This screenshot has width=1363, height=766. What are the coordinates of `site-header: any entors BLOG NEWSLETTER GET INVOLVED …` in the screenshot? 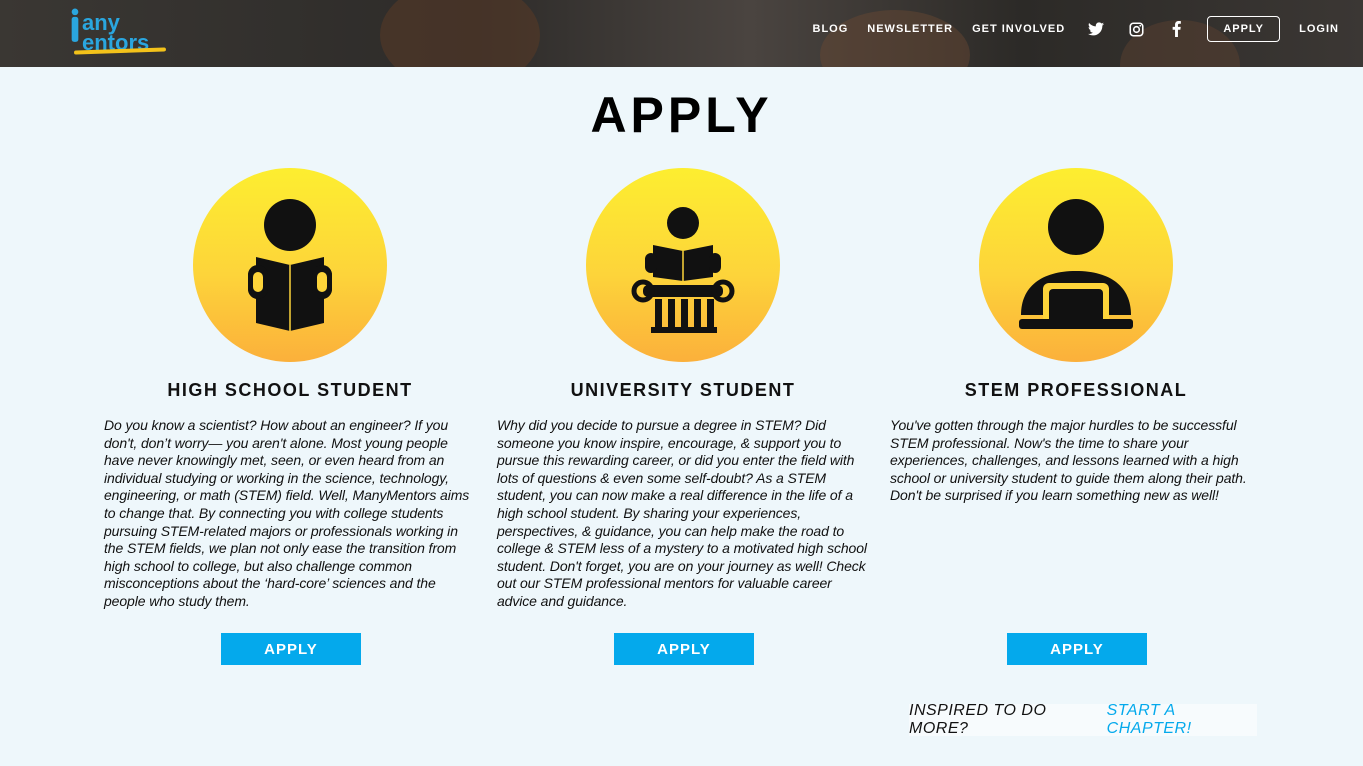 It's located at (681, 33).